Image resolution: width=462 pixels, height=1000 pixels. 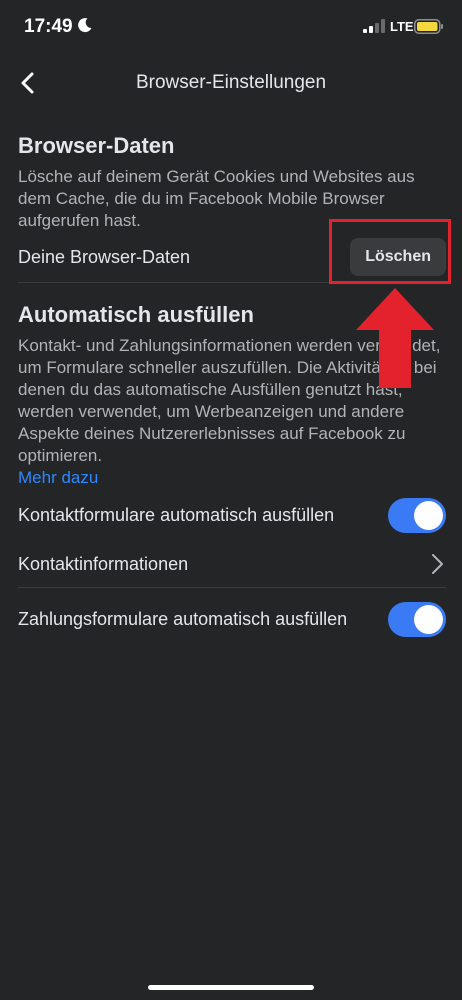 I want to click on payment-forms-label: Zahlungsformulare automatisch ausfüllen, so click(x=183, y=618).